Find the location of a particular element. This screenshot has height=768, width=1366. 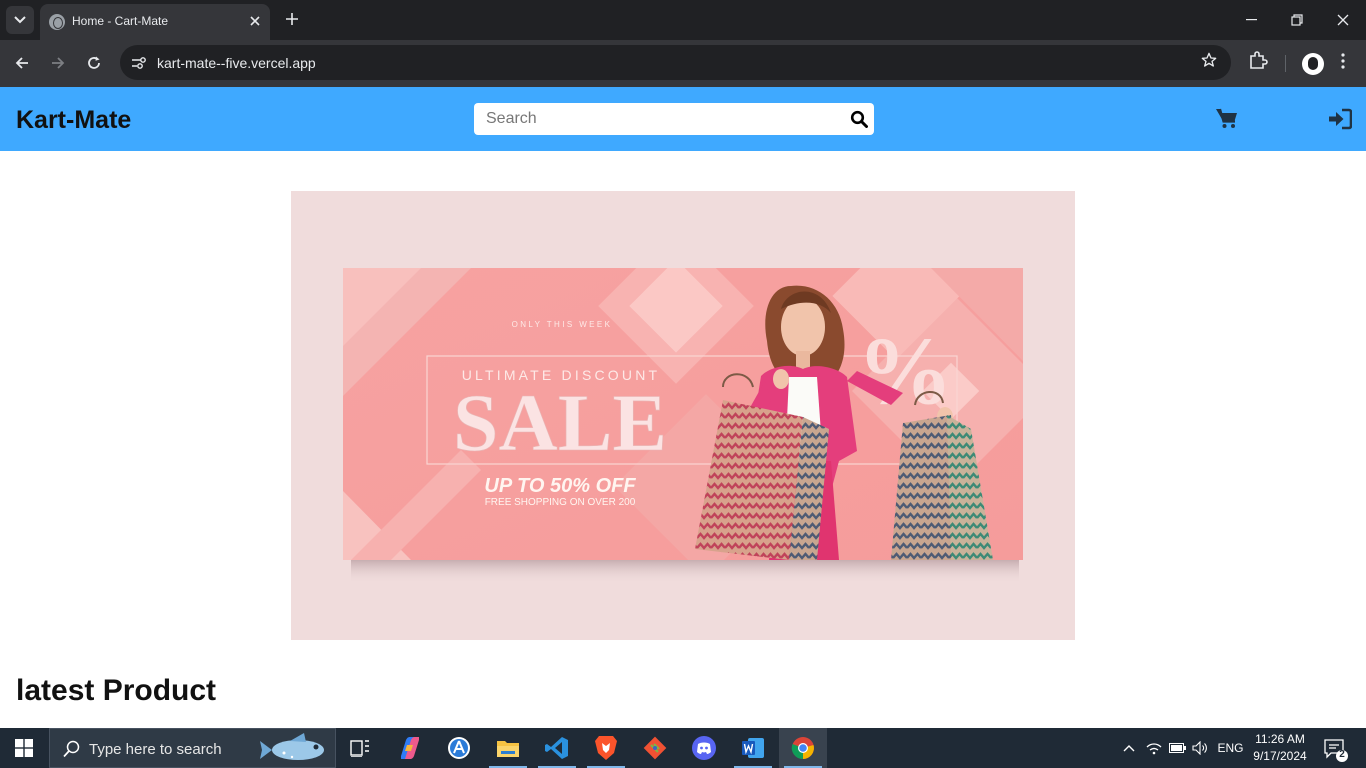

bookmark-star-icon is located at coordinates (1209, 62).